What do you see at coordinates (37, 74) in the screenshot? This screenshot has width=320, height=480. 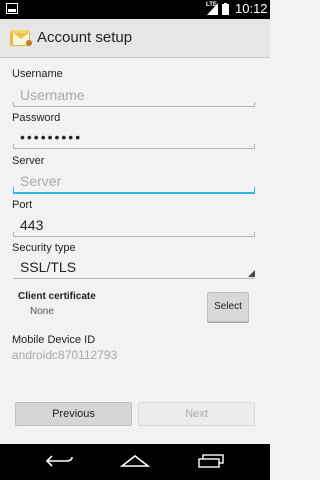 I see `username-label: Username` at bounding box center [37, 74].